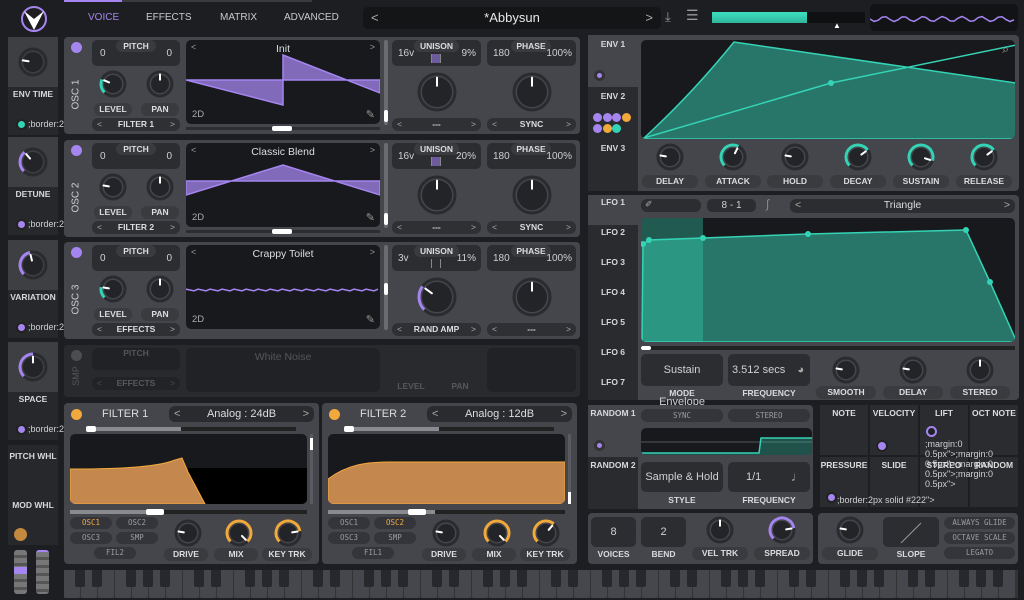  Describe the element at coordinates (837, 25) in the screenshot. I see `volume-handle-icon: ▲` at that location.